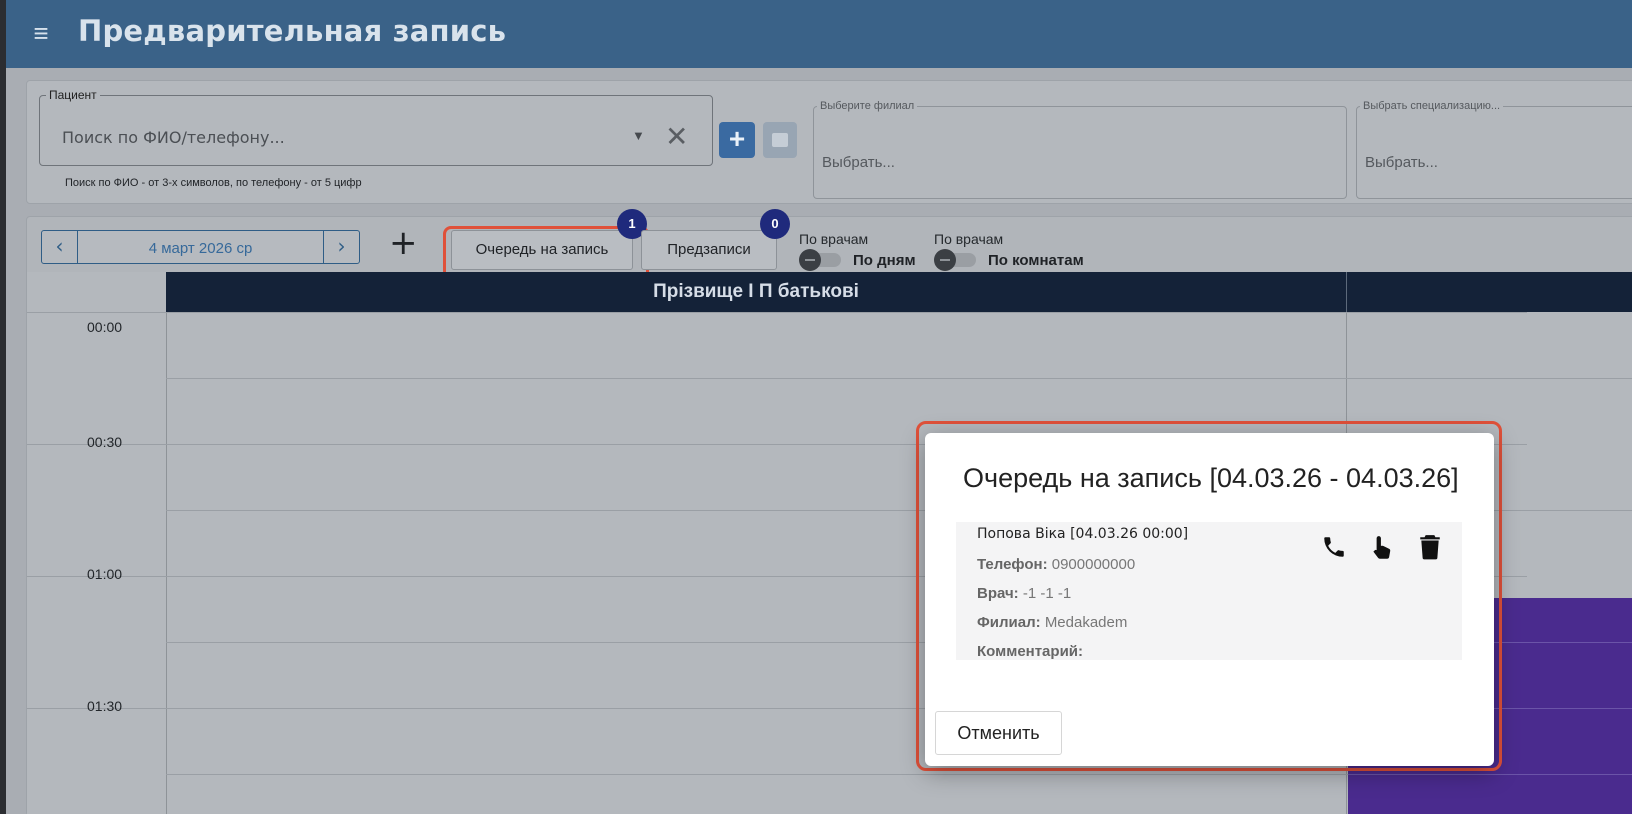  Describe the element at coordinates (998, 733) in the screenshot. I see `cancel-button: Отменить` at that location.